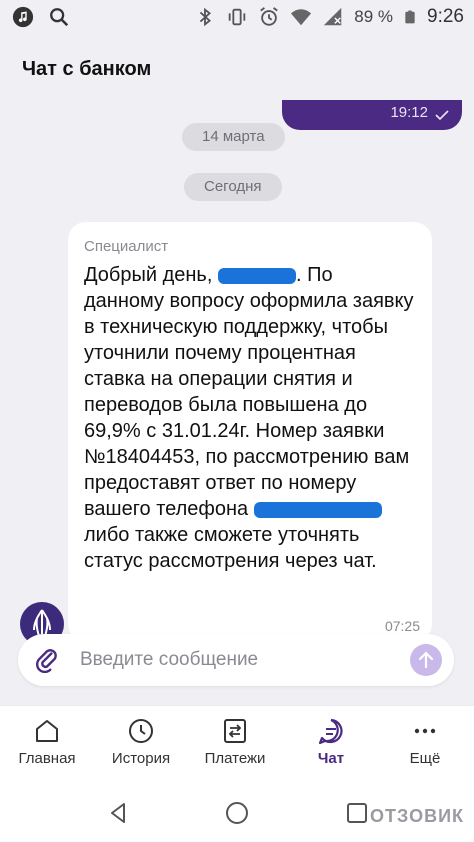 The image size is (474, 842). What do you see at coordinates (425, 758) in the screenshot?
I see `nav-label: Ещё` at bounding box center [425, 758].